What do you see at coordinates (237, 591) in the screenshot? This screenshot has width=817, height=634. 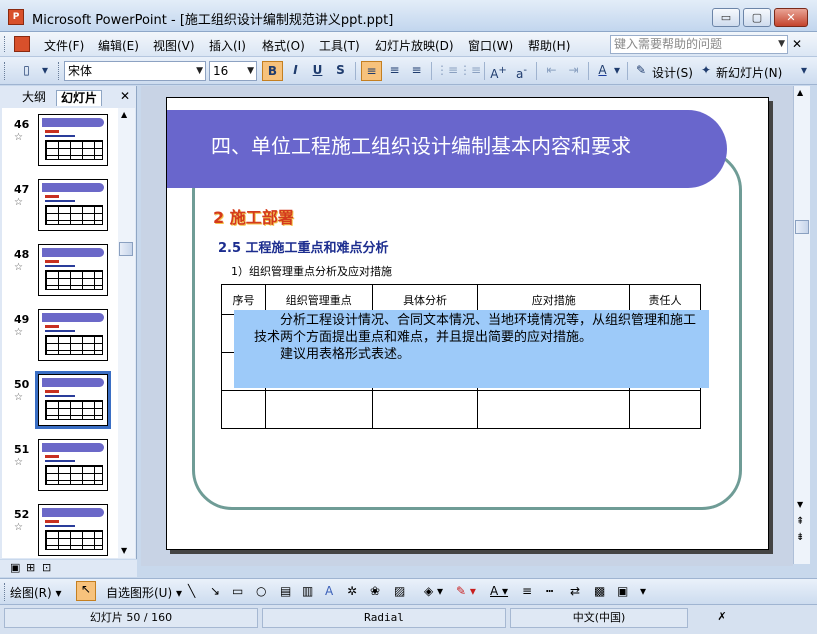 I see `rectangle-tool-icon: ▭` at bounding box center [237, 591].